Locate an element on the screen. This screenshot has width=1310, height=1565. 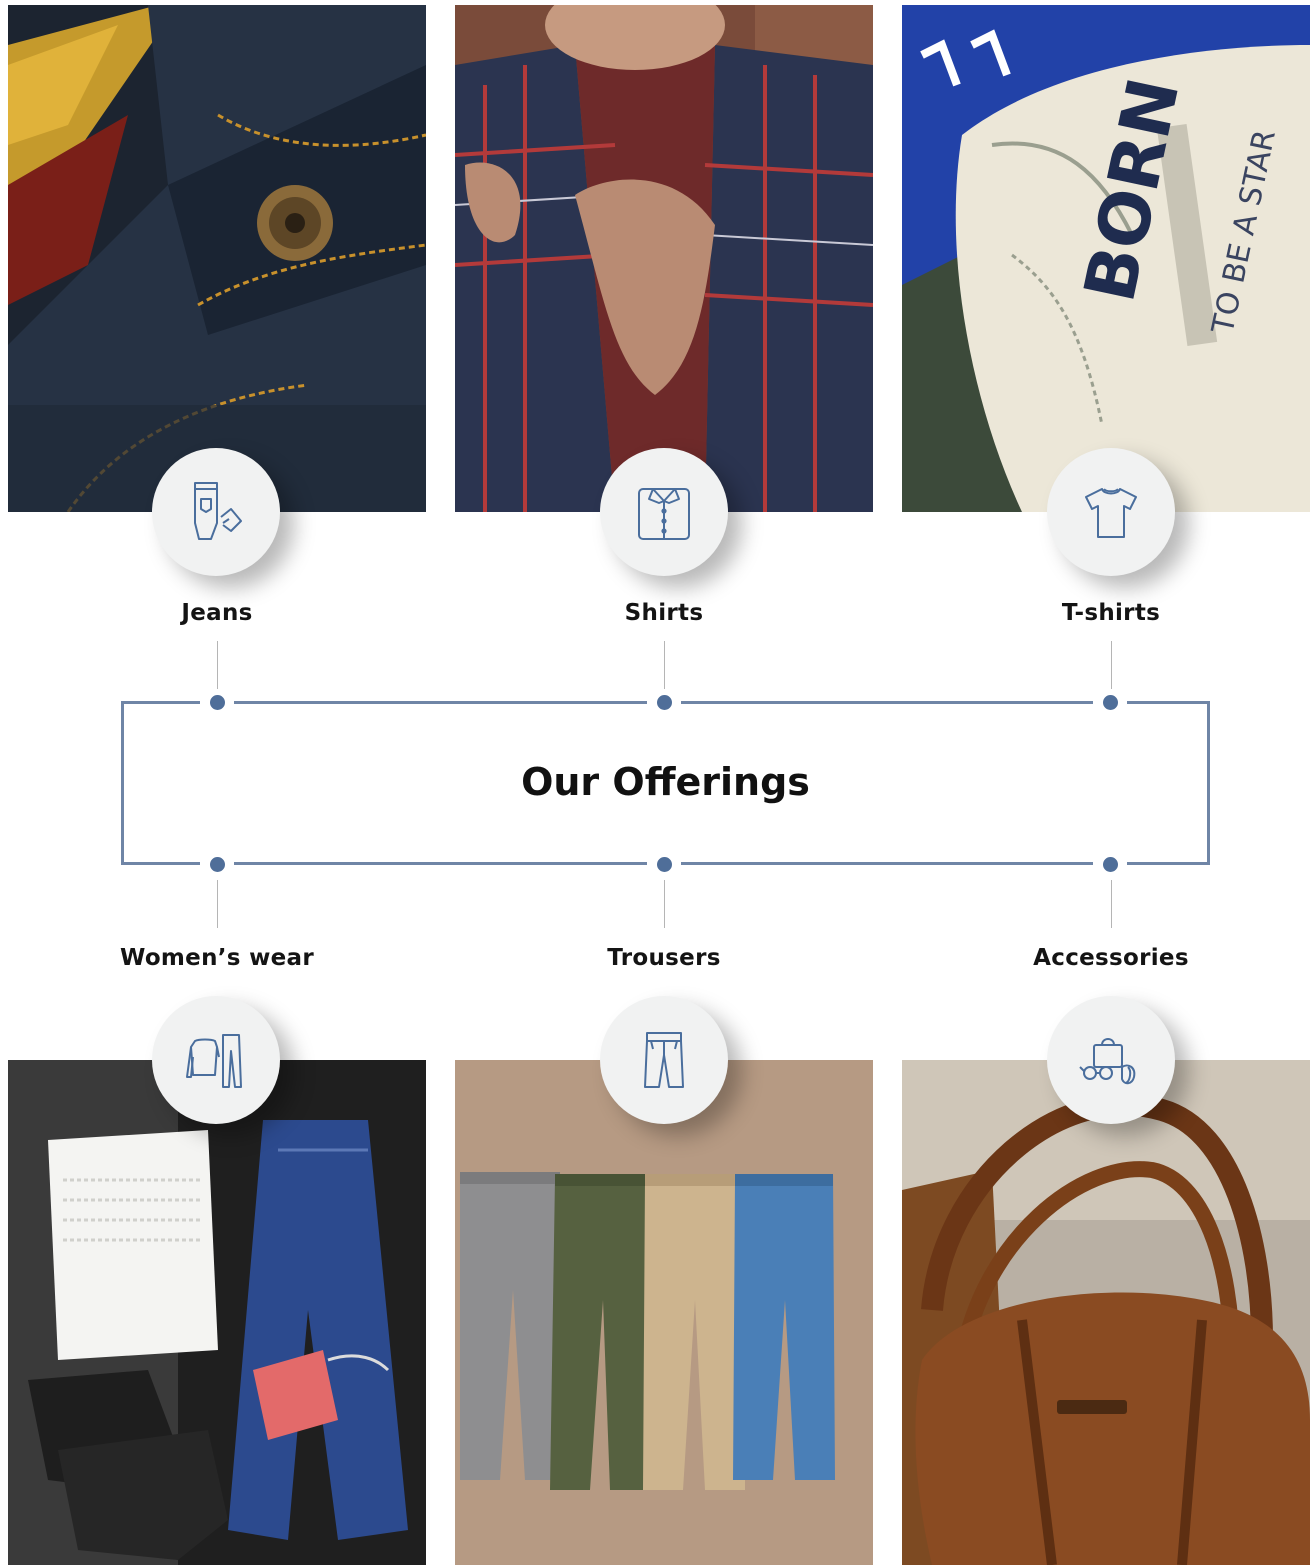
shirt-icon is located at coordinates (664, 514).